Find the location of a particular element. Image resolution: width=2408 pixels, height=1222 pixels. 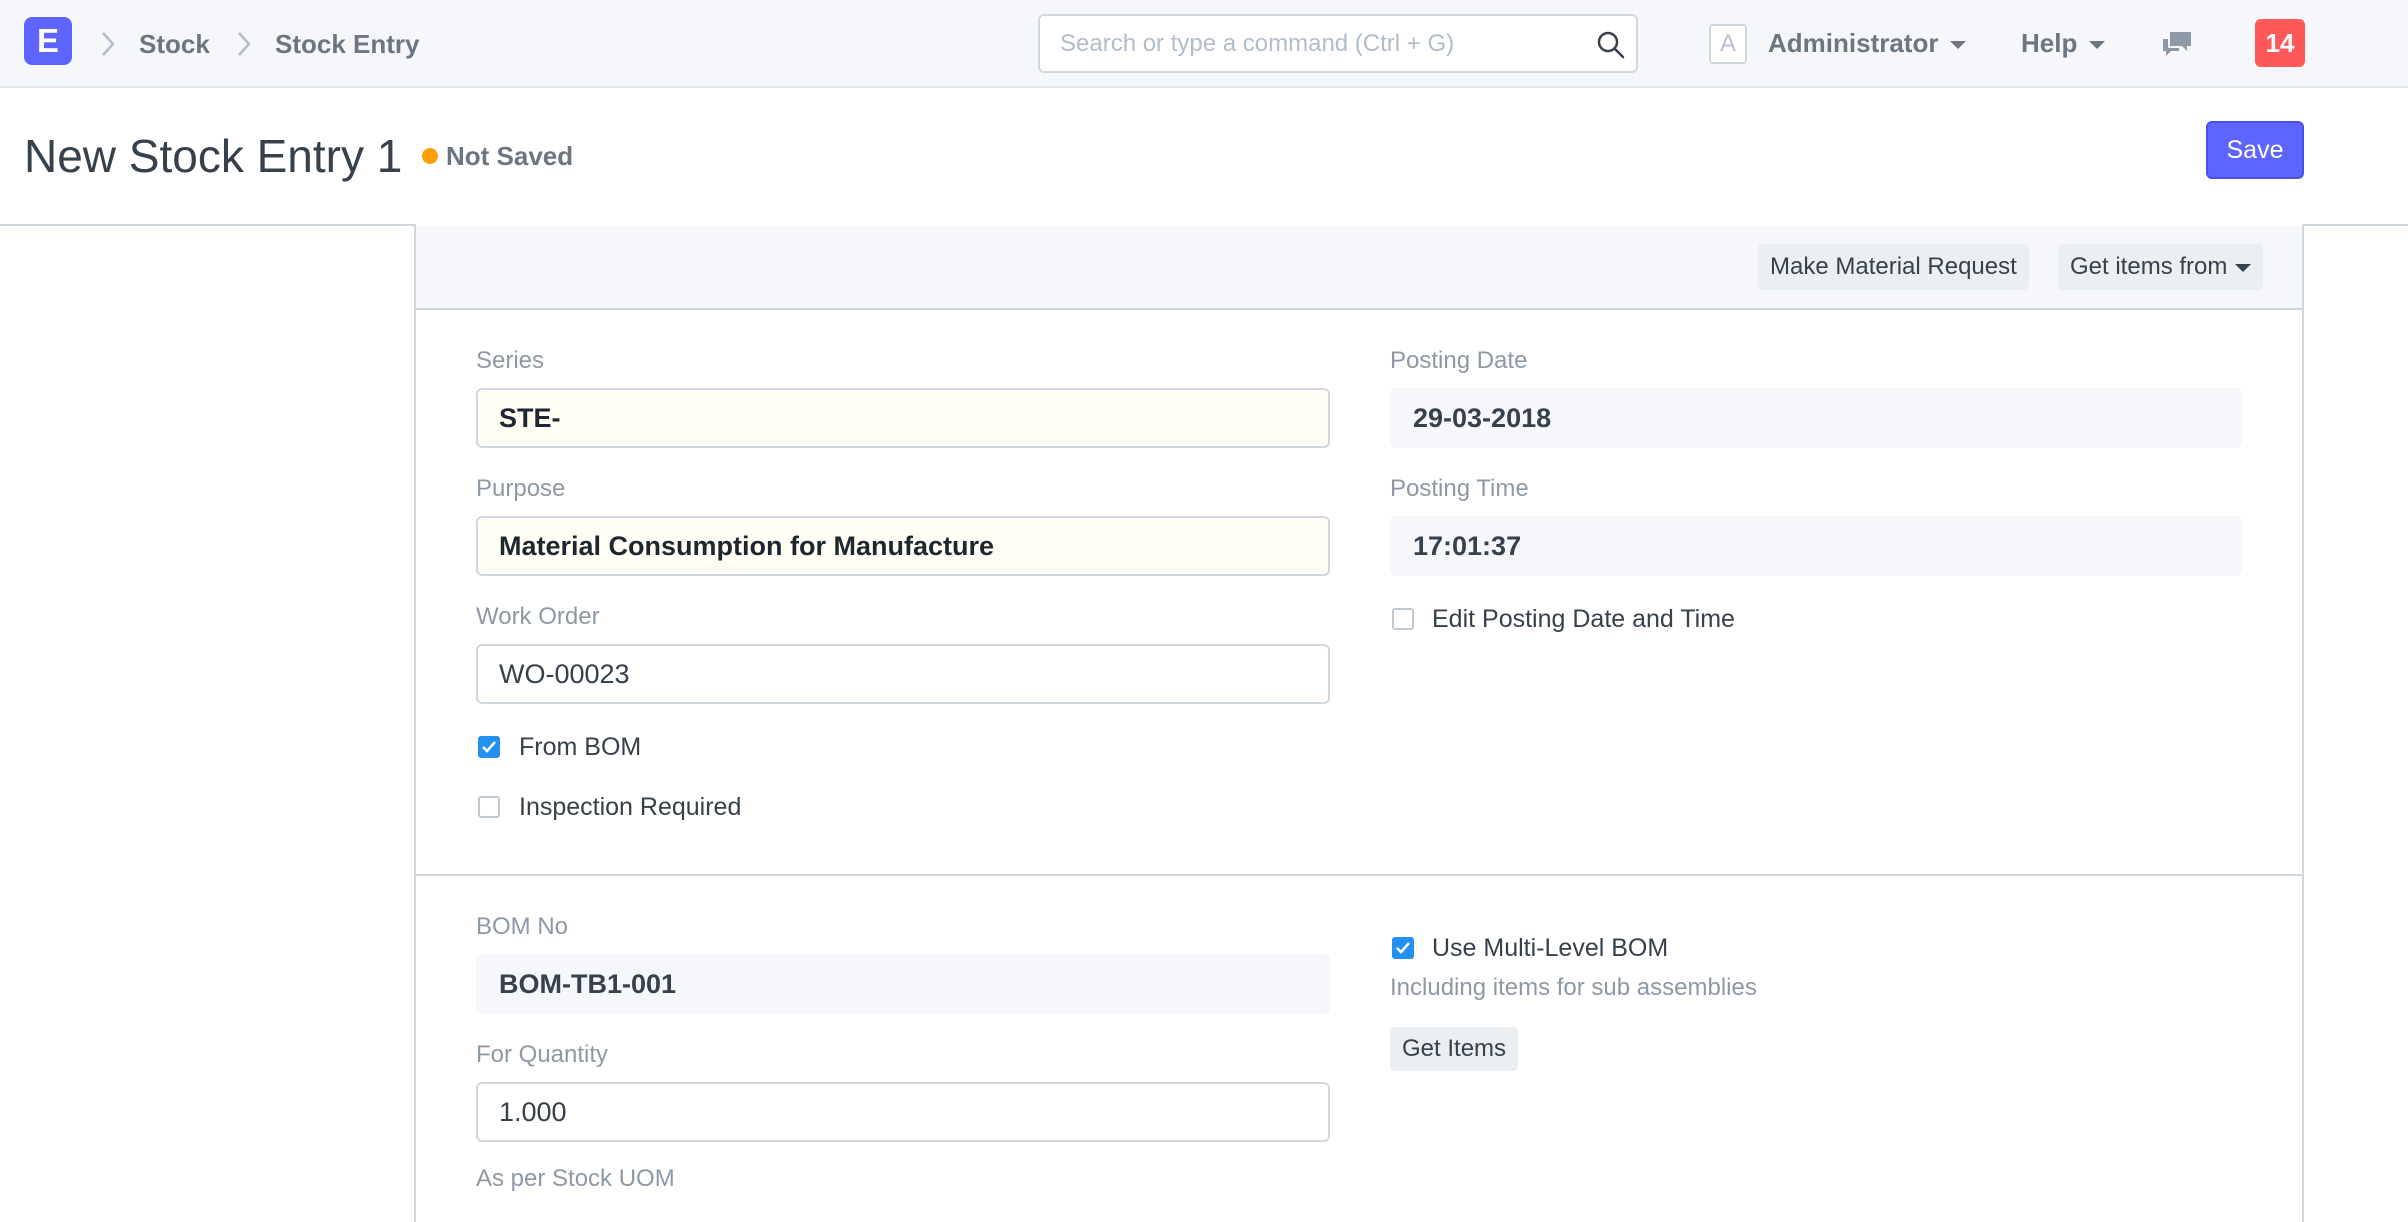

from-bom-label: From BOM is located at coordinates (580, 747).